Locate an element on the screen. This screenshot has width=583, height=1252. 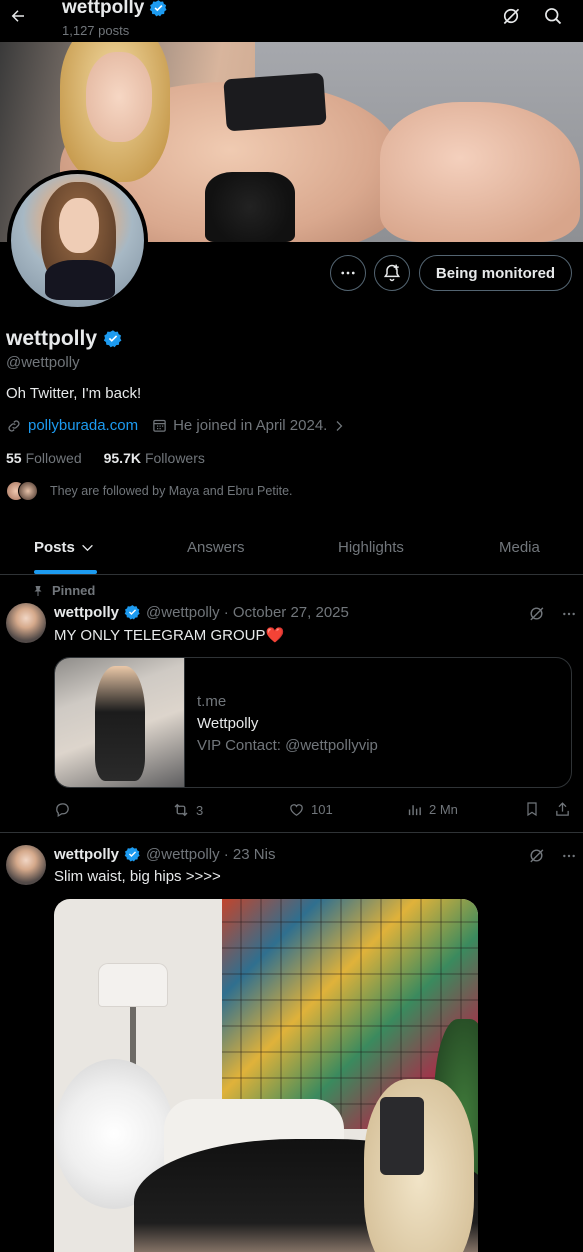
like-button: 101 is located at coordinates (310, 809).